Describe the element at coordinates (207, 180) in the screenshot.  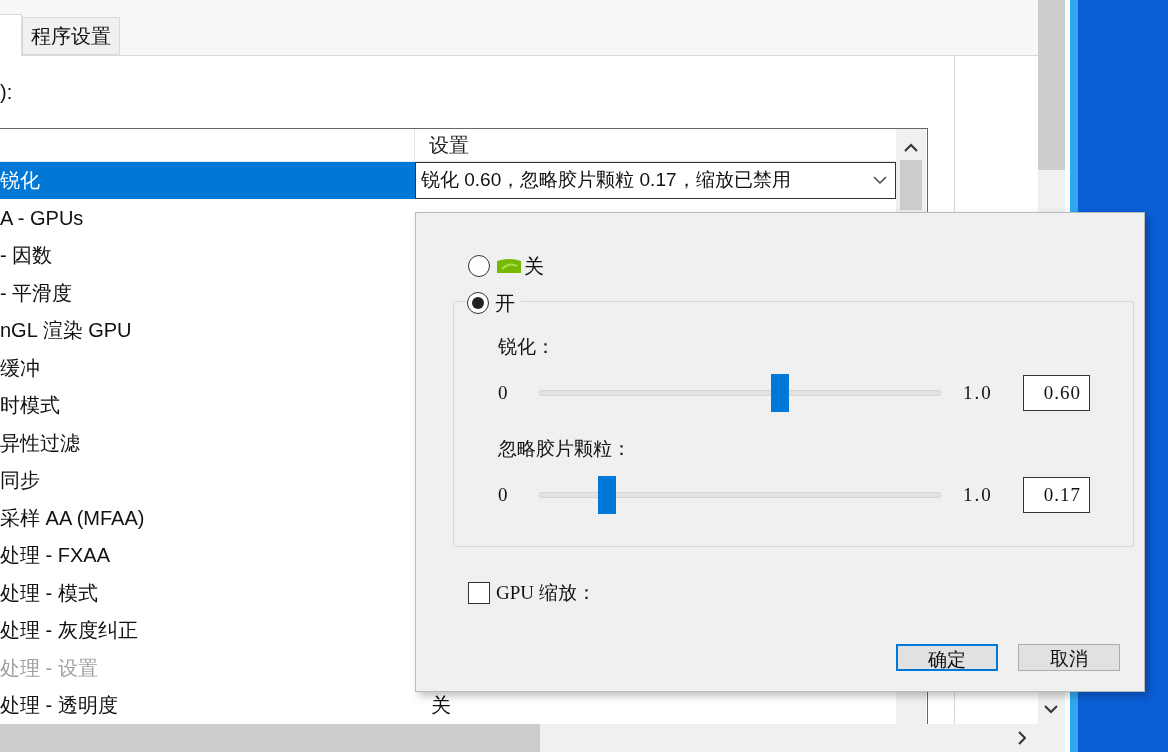
I see `table-cell: 锐化` at that location.